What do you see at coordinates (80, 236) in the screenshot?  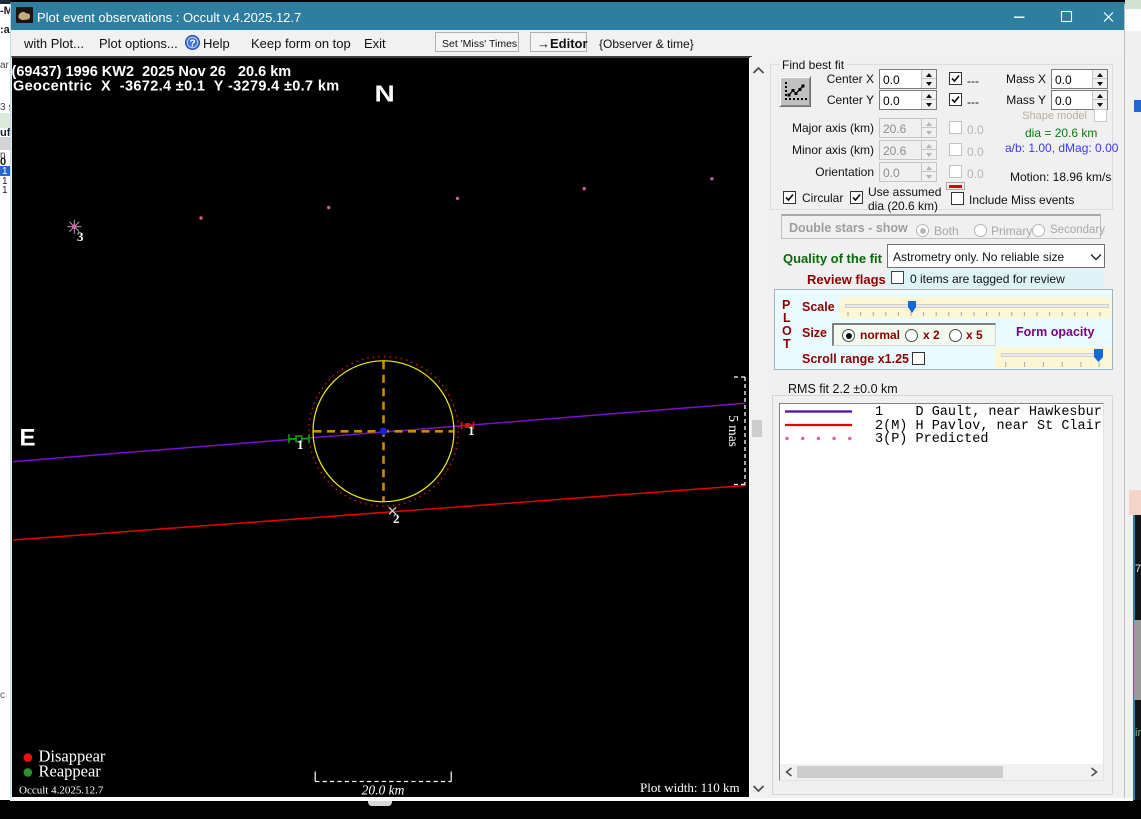 I see `svg-text: 3` at bounding box center [80, 236].